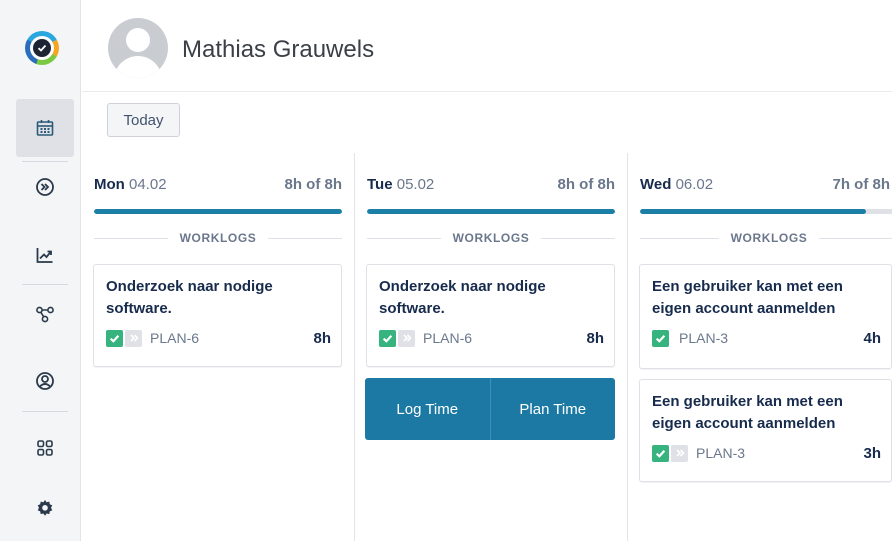 The image size is (892, 541). I want to click on gear-icon, so click(45, 508).